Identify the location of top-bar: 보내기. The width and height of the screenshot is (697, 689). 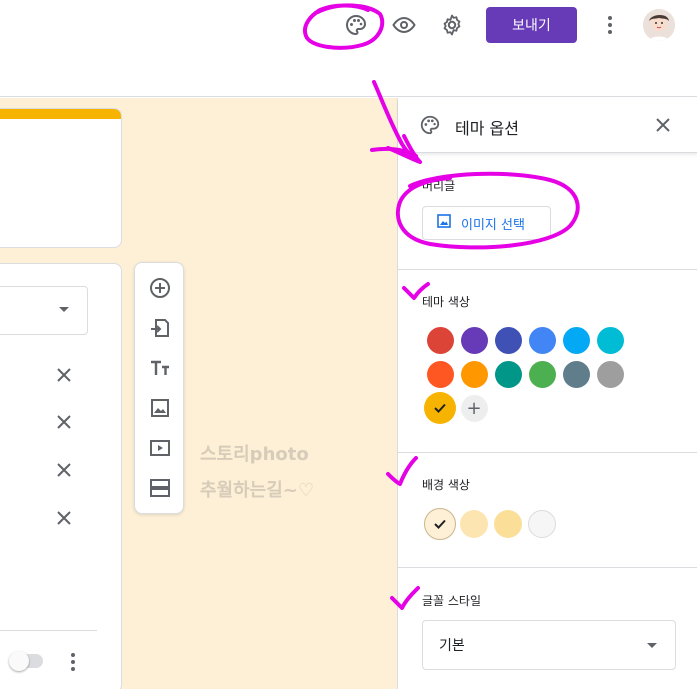
(348, 48).